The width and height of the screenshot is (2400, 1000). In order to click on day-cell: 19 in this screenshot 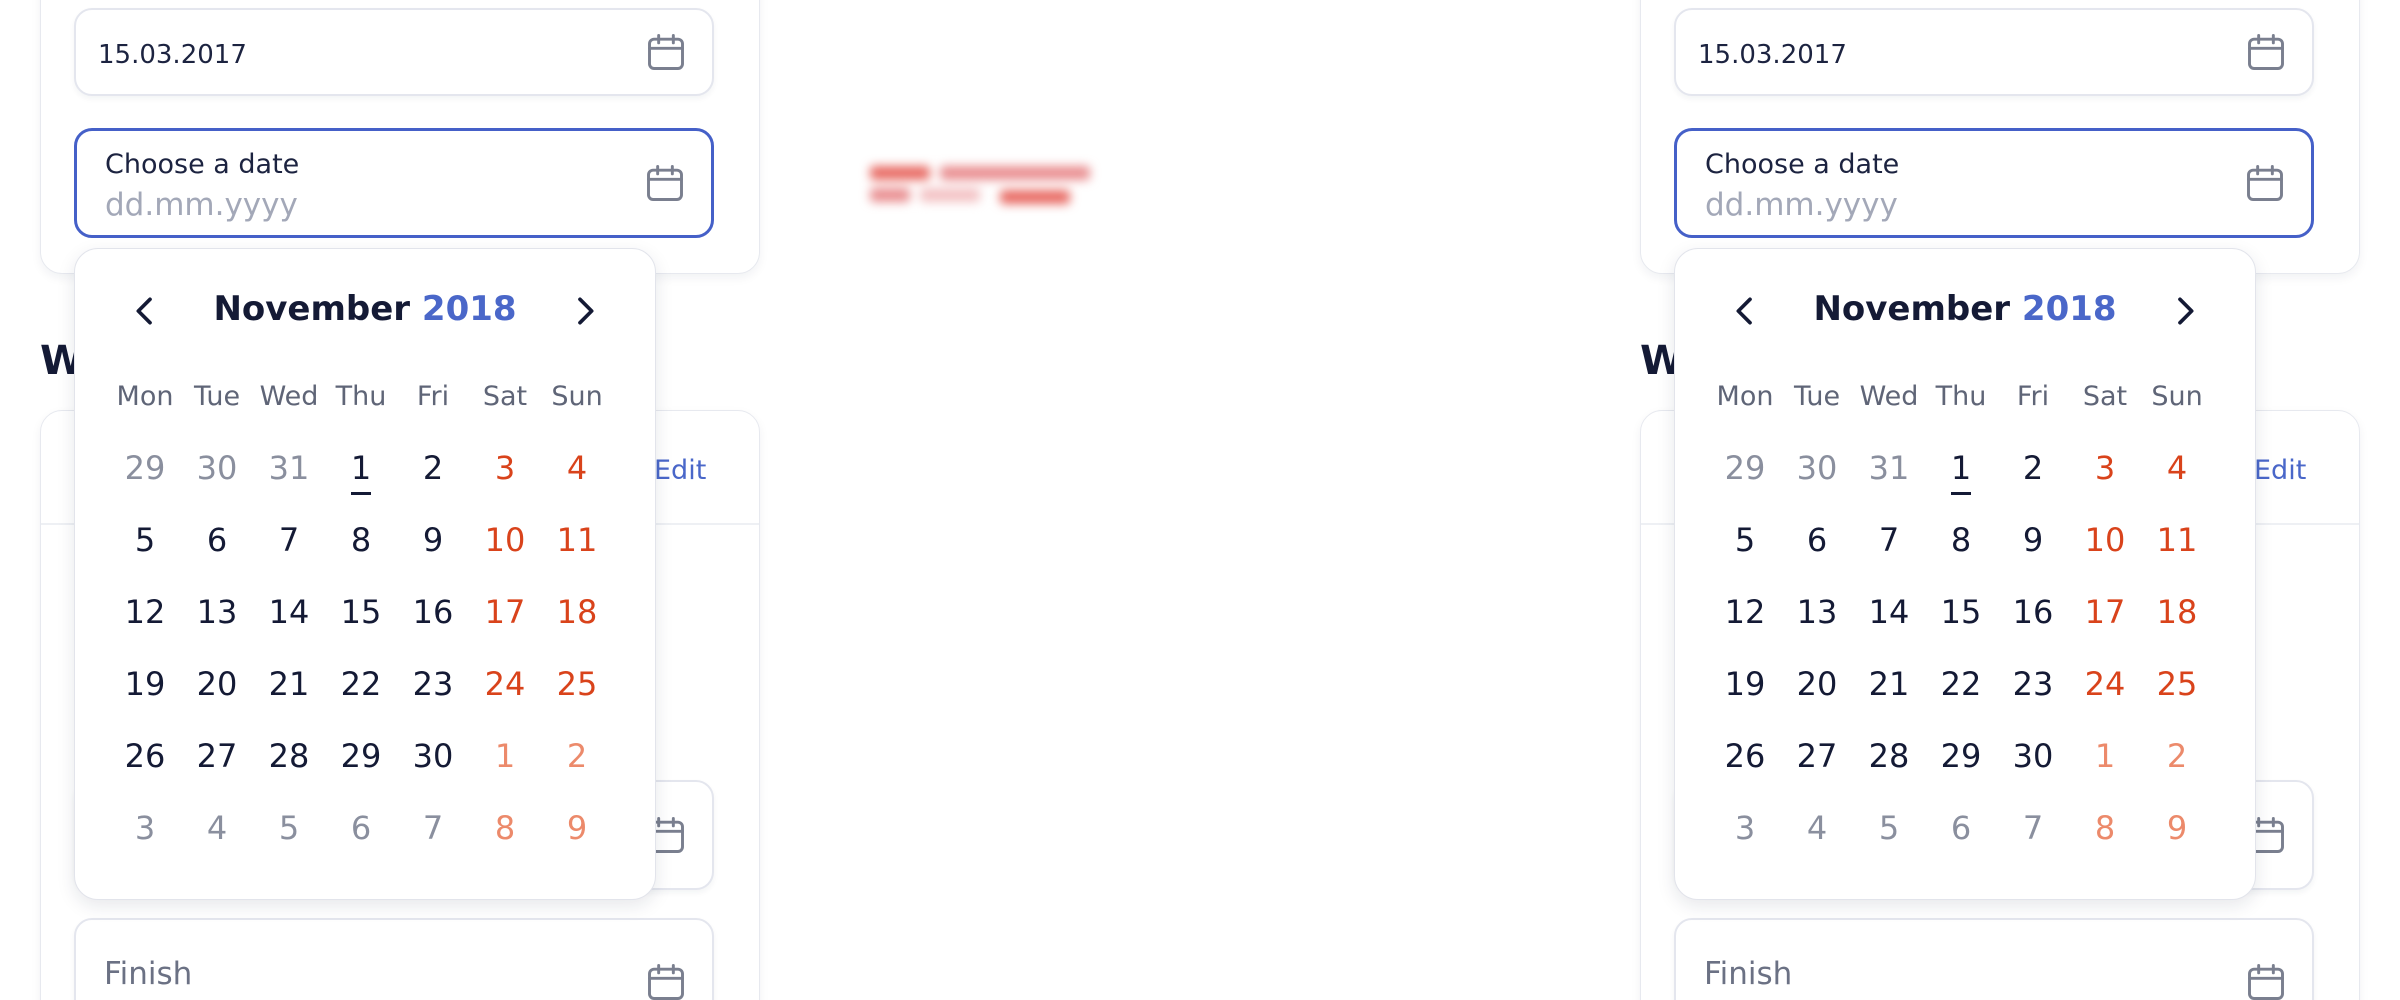, I will do `click(1745, 684)`.